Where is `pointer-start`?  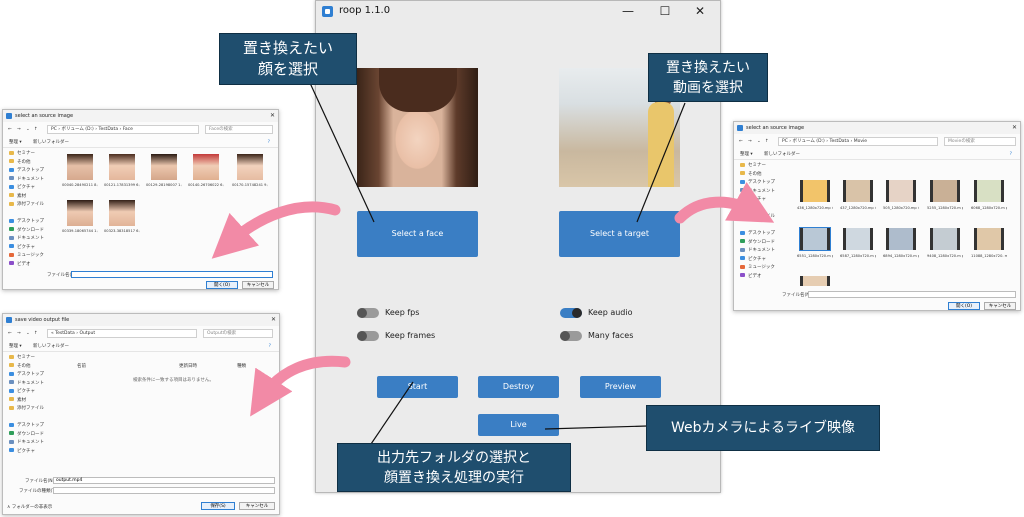
pointer-start is located at coordinates (392, 413).